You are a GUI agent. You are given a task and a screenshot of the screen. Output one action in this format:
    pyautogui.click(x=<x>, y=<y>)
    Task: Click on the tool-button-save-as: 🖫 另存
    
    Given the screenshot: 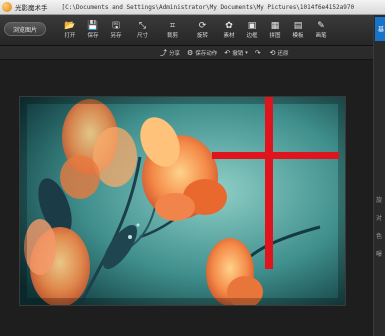 What is the action you would take?
    pyautogui.click(x=116, y=30)
    